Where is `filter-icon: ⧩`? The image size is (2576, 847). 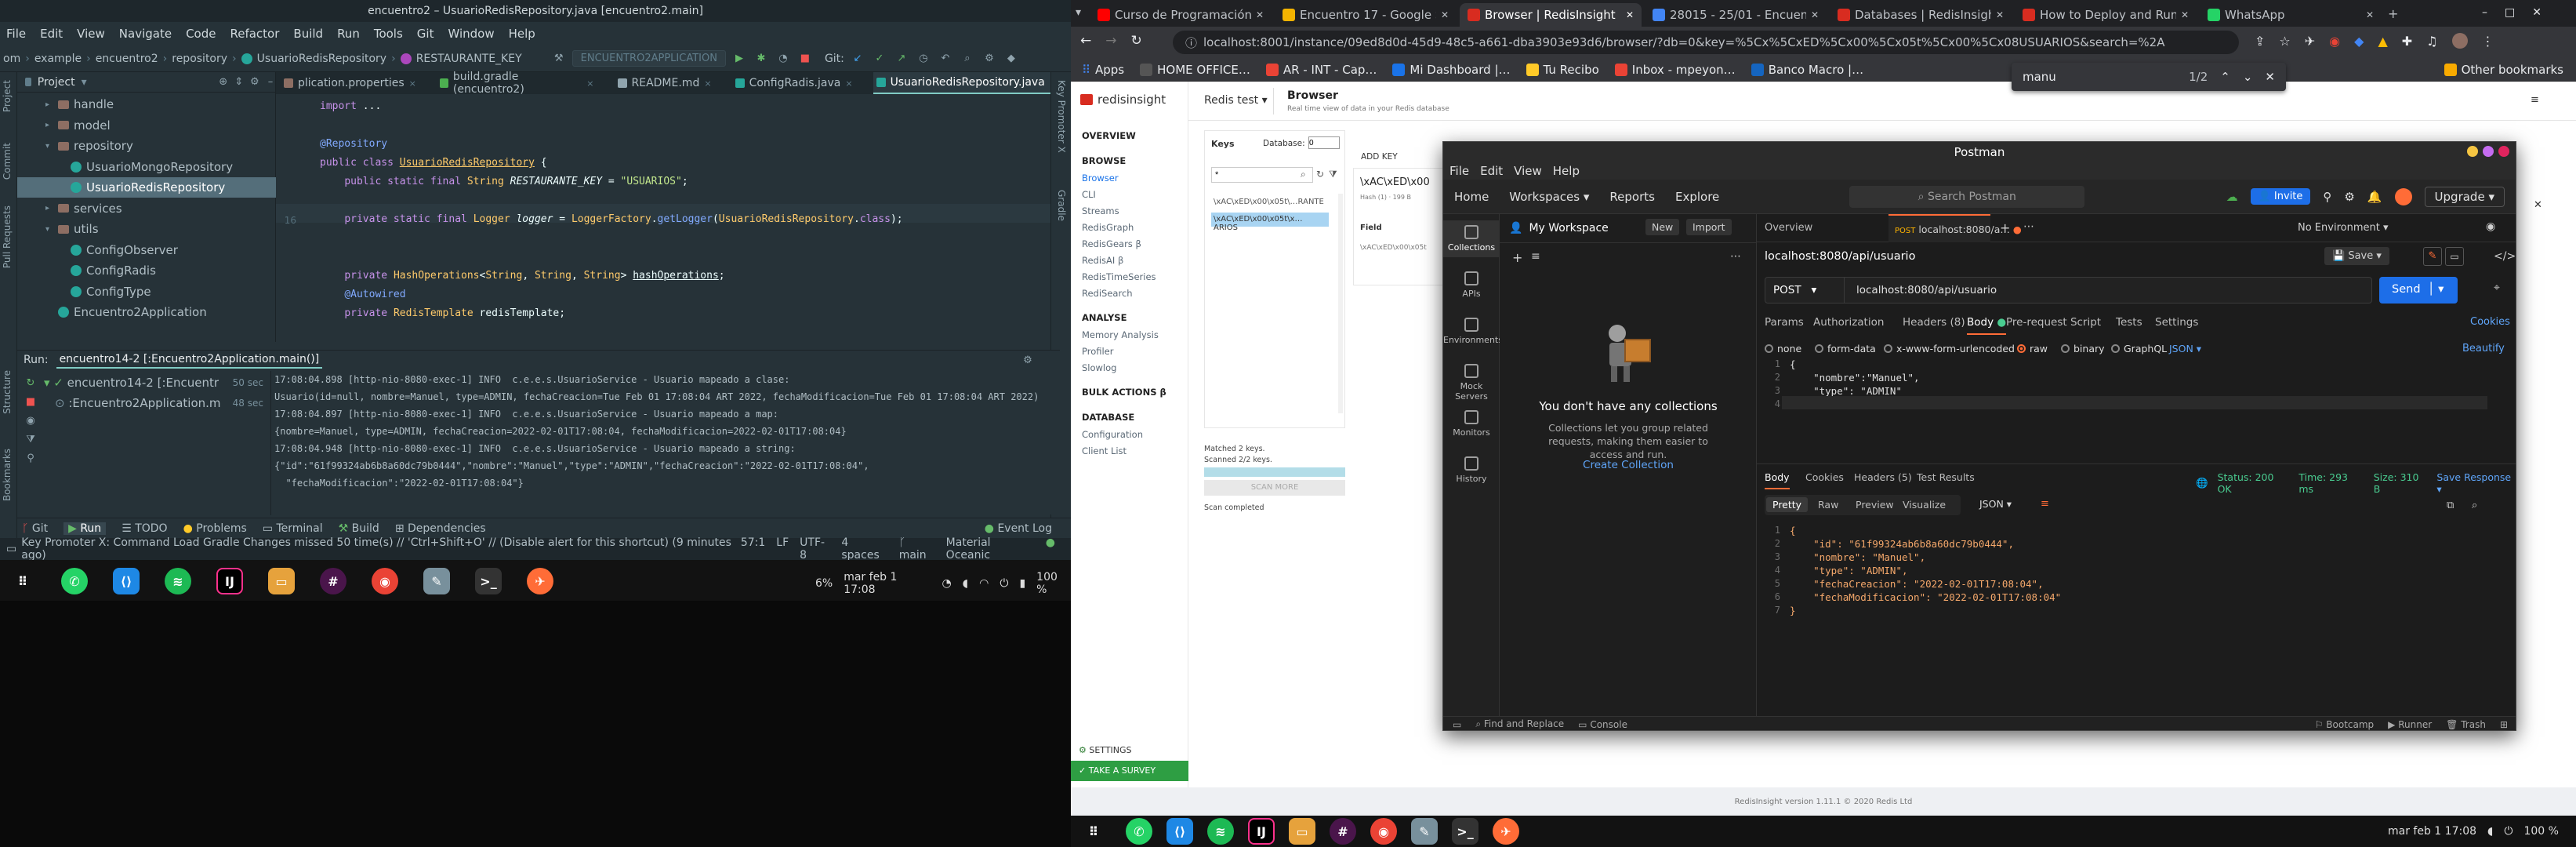 filter-icon: ⧩ is located at coordinates (1333, 174).